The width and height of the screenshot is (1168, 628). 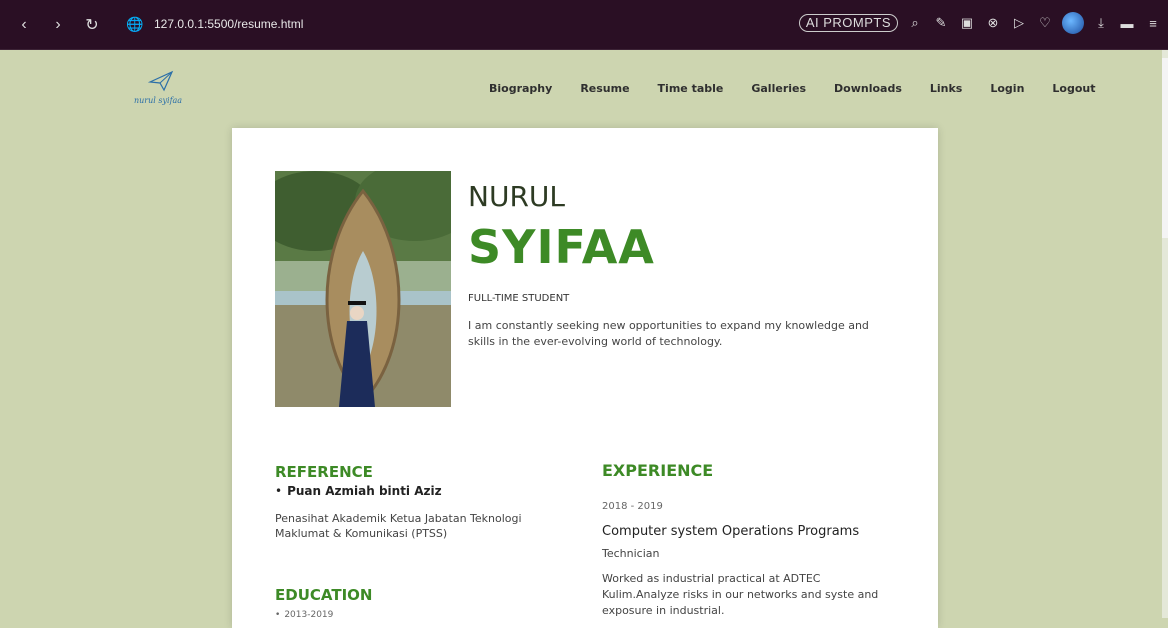 What do you see at coordinates (92, 25) in the screenshot?
I see `reload-icon: ↻` at bounding box center [92, 25].